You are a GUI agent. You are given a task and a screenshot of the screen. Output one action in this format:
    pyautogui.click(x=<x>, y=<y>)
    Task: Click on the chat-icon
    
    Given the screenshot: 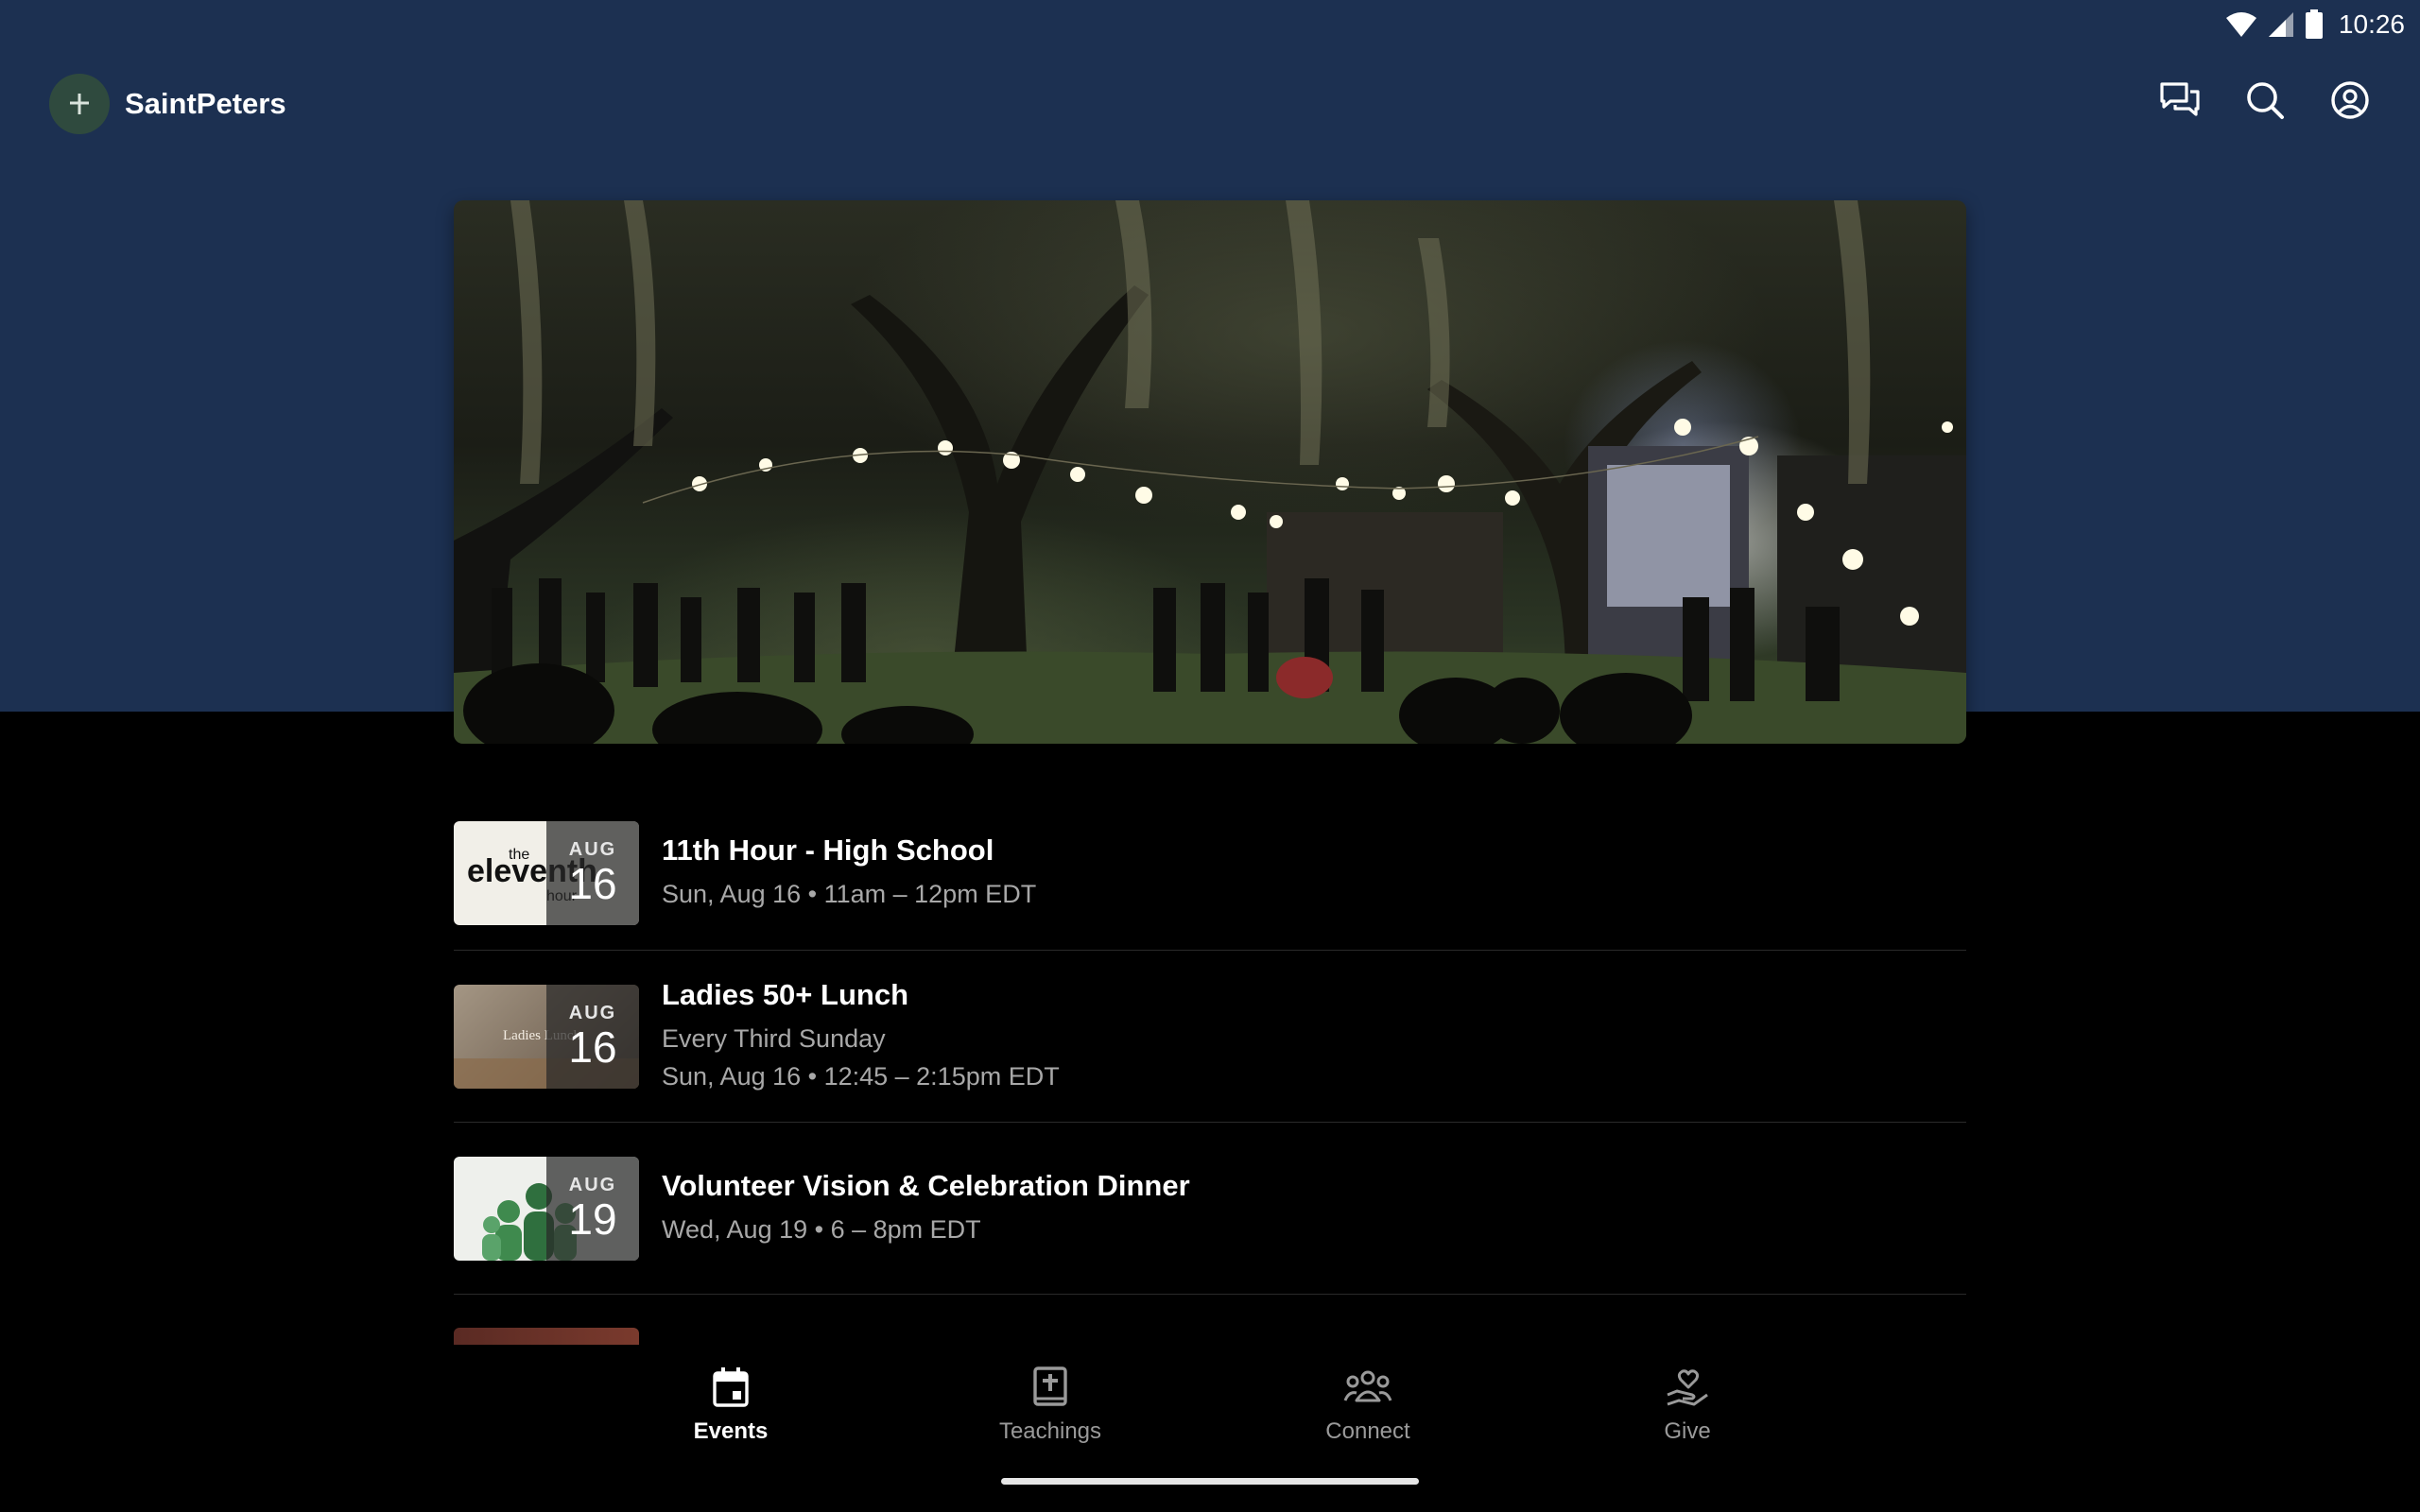 What is the action you would take?
    pyautogui.click(x=2180, y=99)
    